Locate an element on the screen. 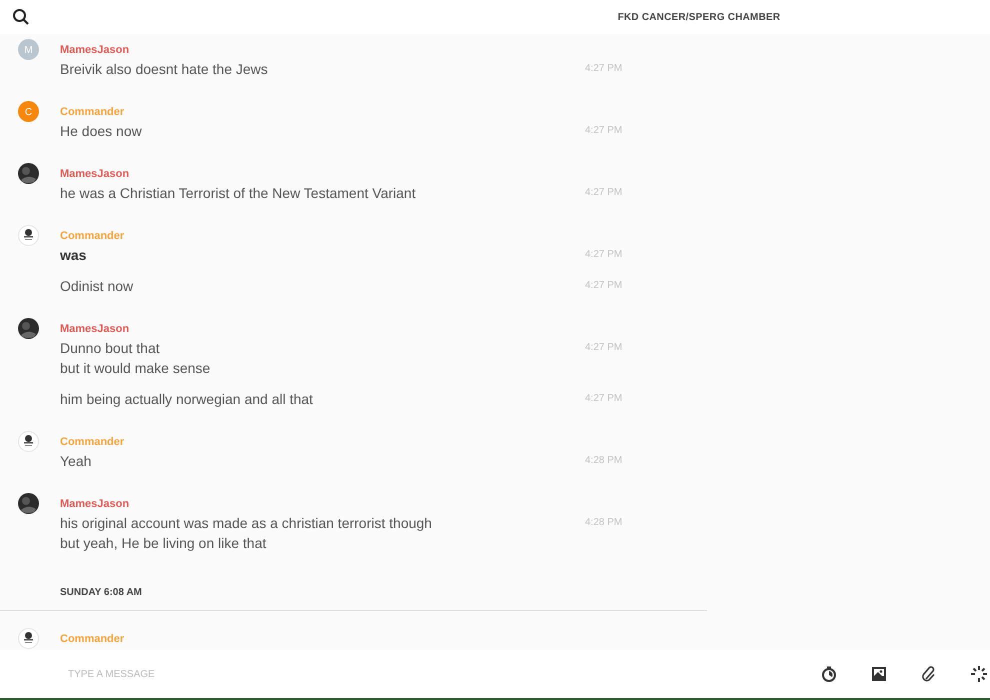  message-text: he was a Christian Terrorist of the New Testament Variant is located at coordinates (238, 193).